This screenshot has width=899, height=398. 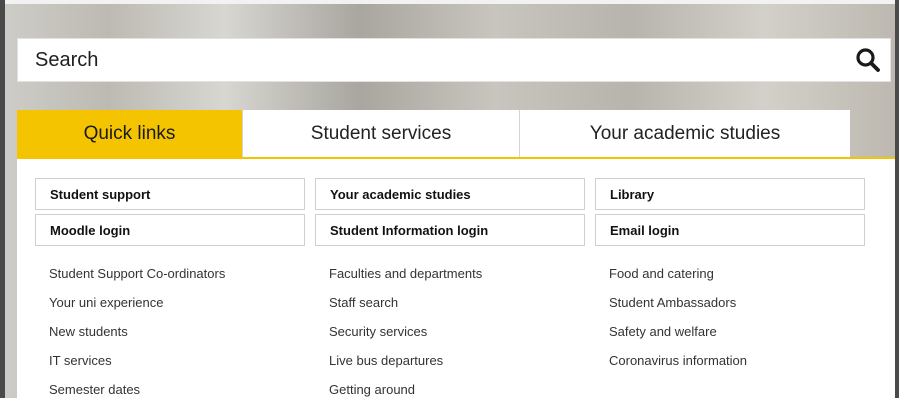 I want to click on link-getting-around: Getting around, so click(x=372, y=389).